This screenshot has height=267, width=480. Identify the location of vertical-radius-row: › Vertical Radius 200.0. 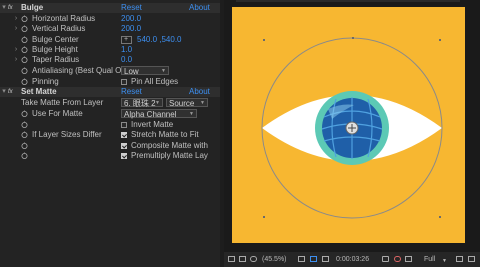
(110, 29).